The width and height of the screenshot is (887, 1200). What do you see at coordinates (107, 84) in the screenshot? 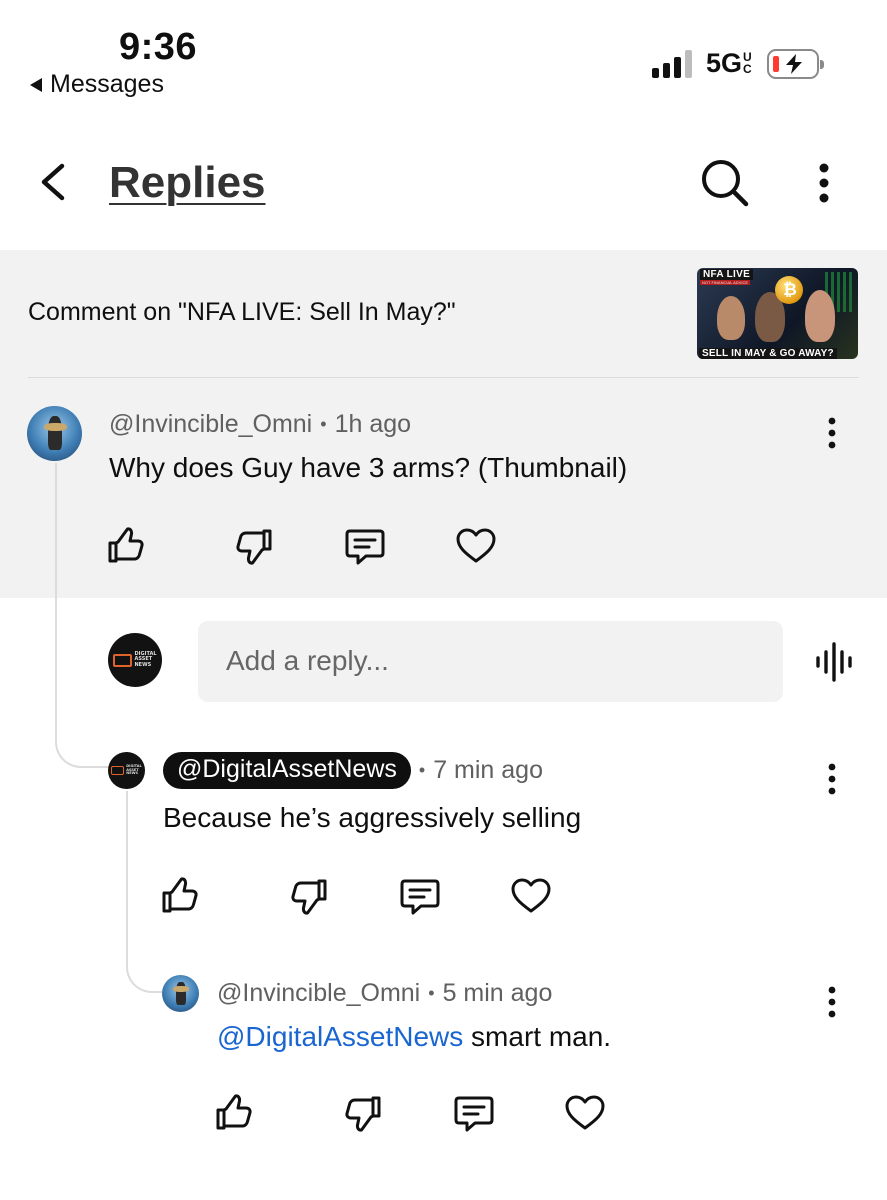
I see `back-app-label: Messages` at bounding box center [107, 84].